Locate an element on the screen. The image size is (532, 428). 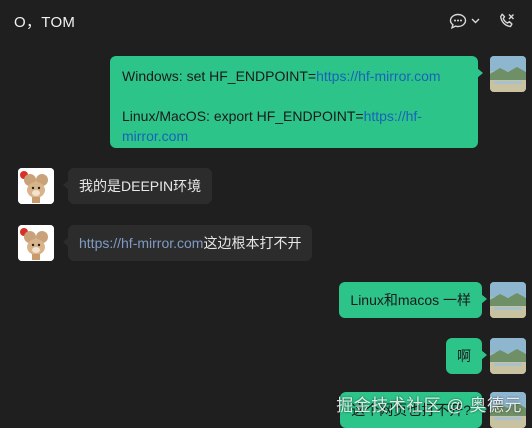
watermark: 掘金技术社区 @ 奥德元 is located at coordinates (429, 405).